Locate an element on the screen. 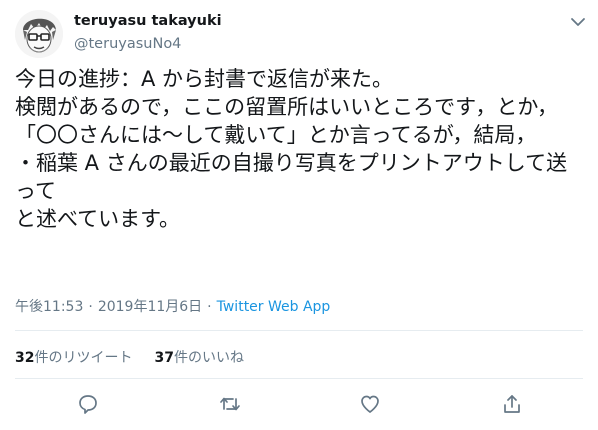  avatar is located at coordinates (39, 34).